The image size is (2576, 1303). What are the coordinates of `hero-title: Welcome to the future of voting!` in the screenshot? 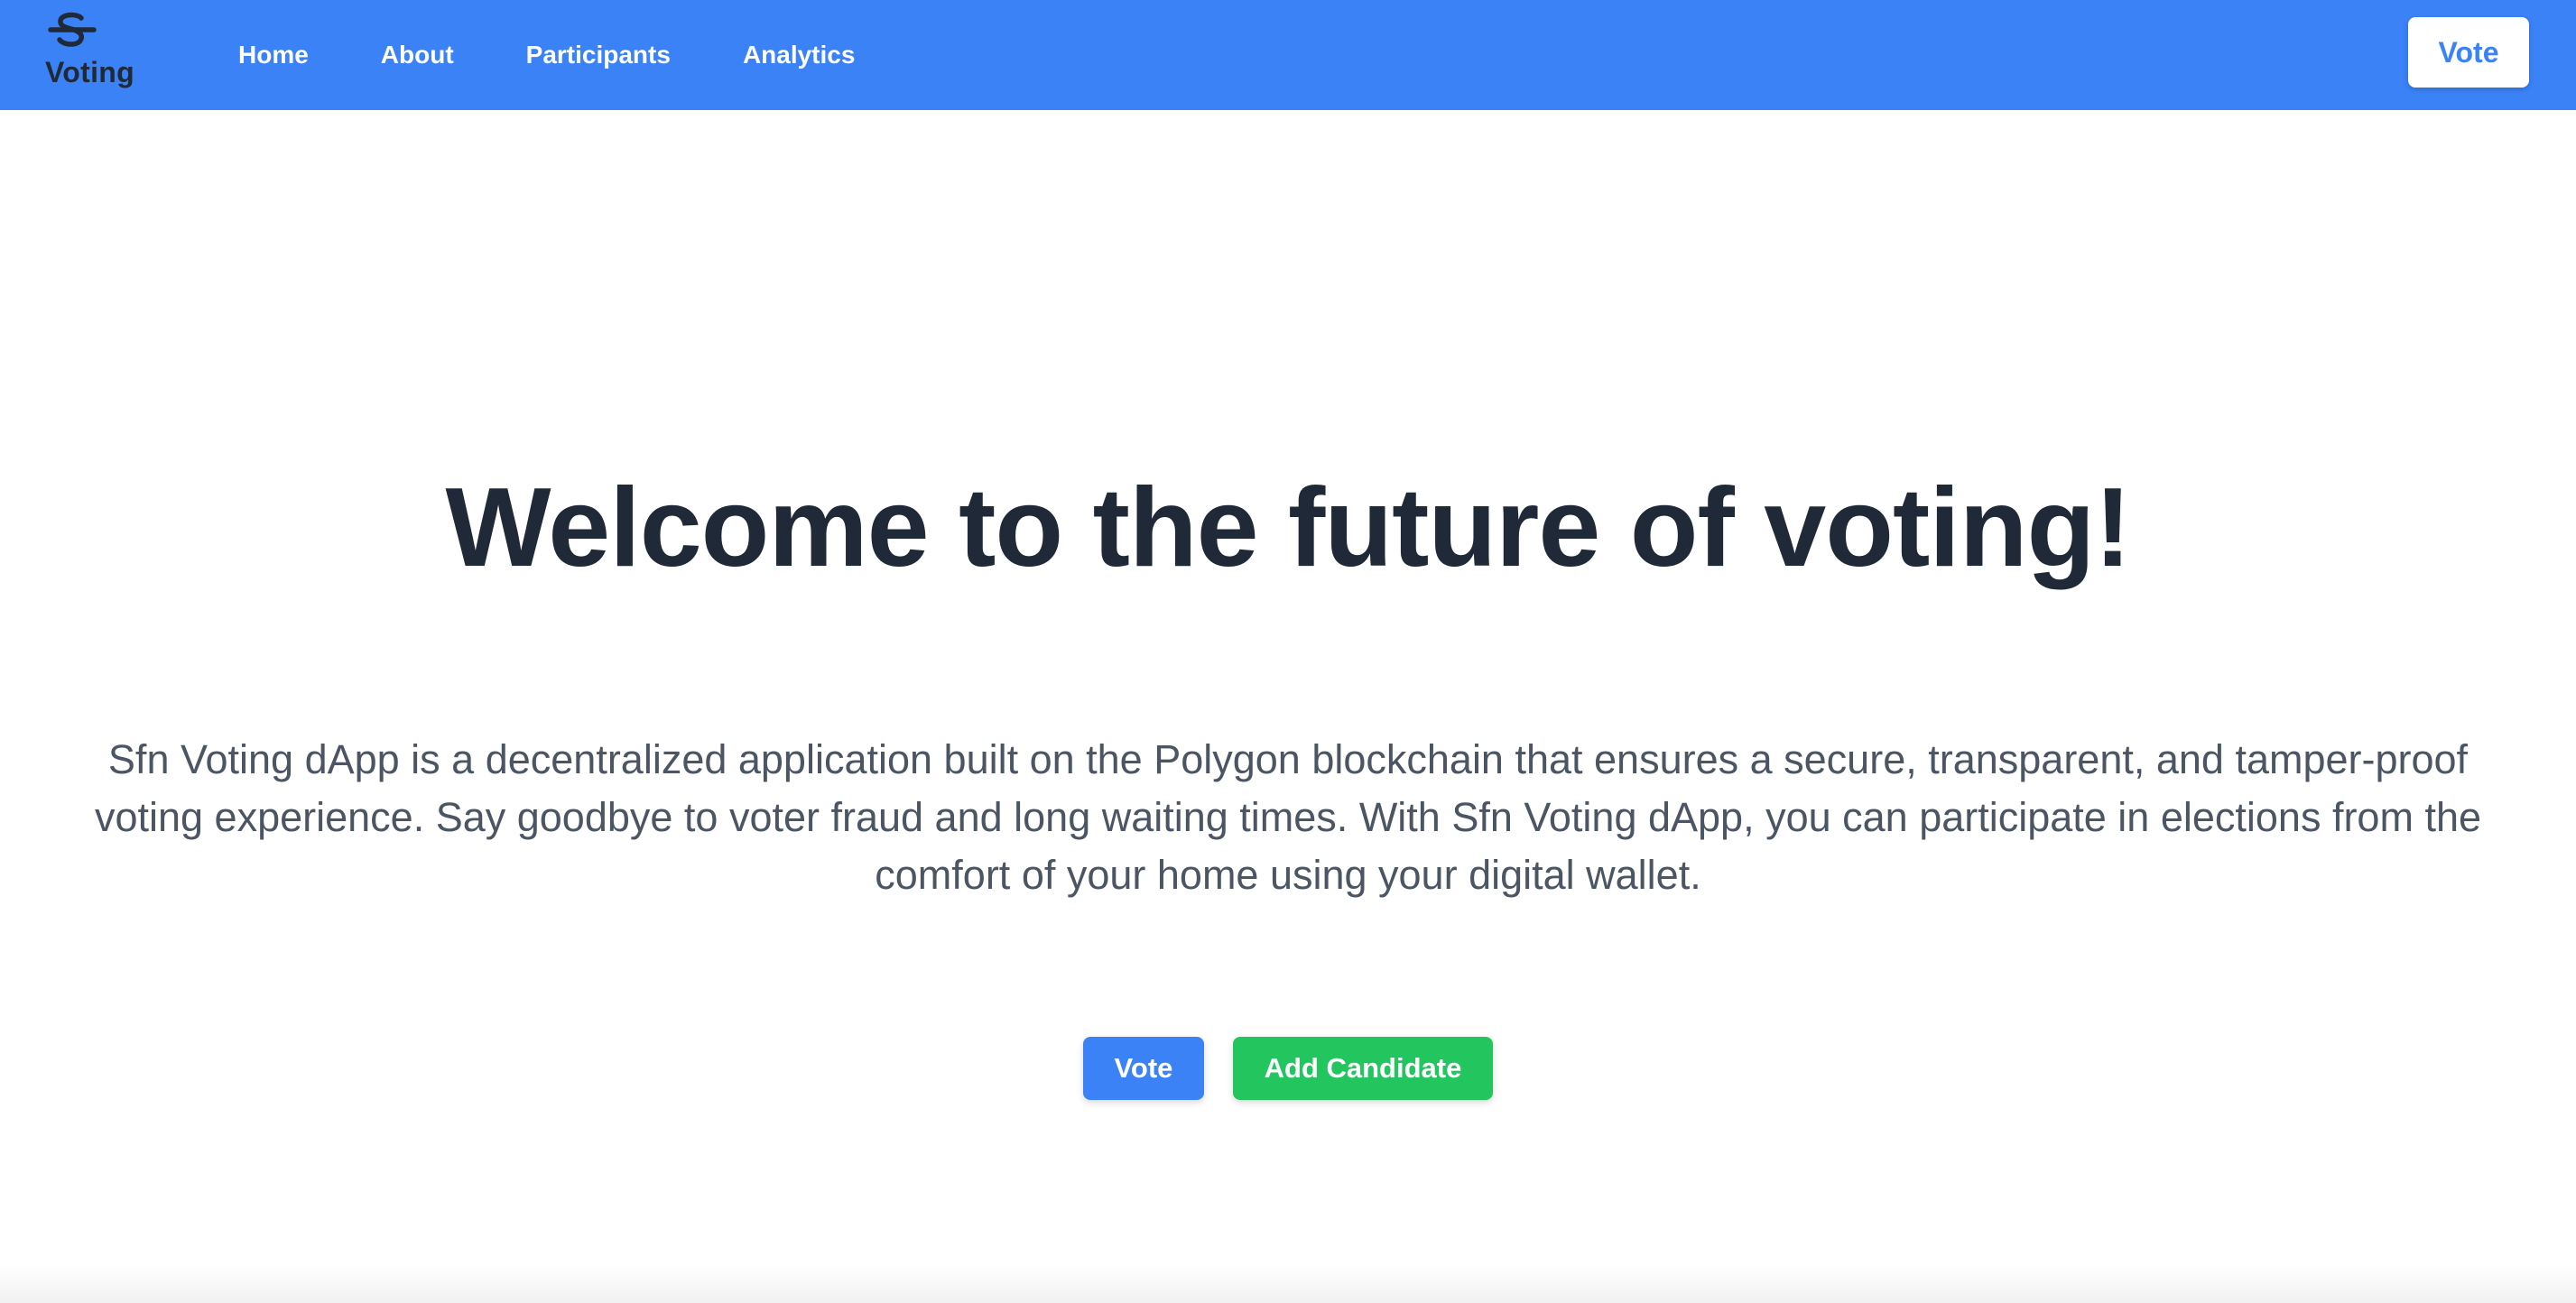 It's located at (1288, 528).